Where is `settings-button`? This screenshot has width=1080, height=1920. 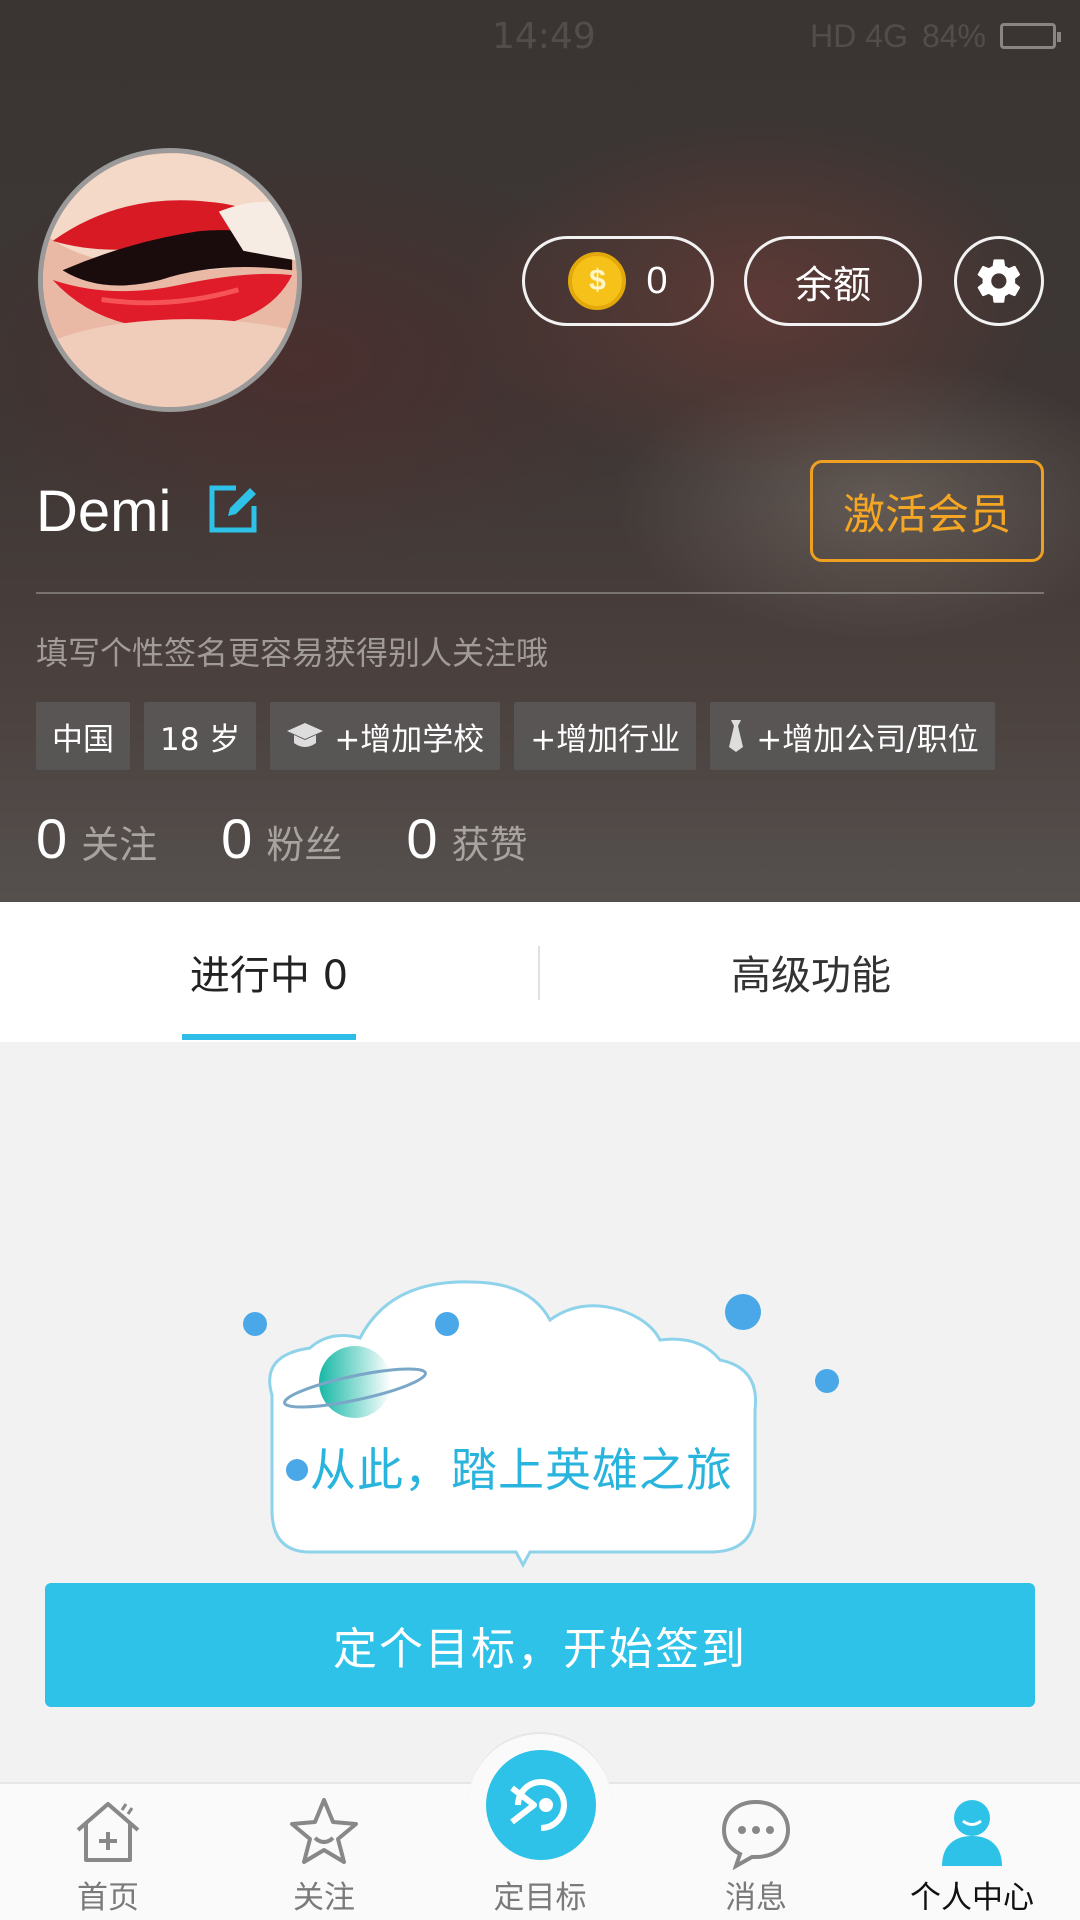
settings-button is located at coordinates (999, 281).